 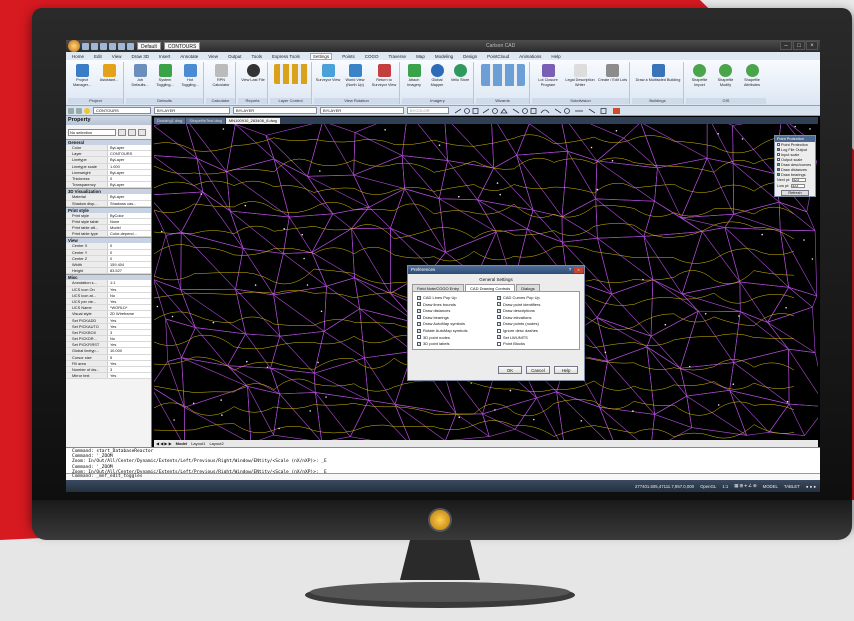 What do you see at coordinates (164, 56) in the screenshot?
I see `tab-insert: Insert` at bounding box center [164, 56].